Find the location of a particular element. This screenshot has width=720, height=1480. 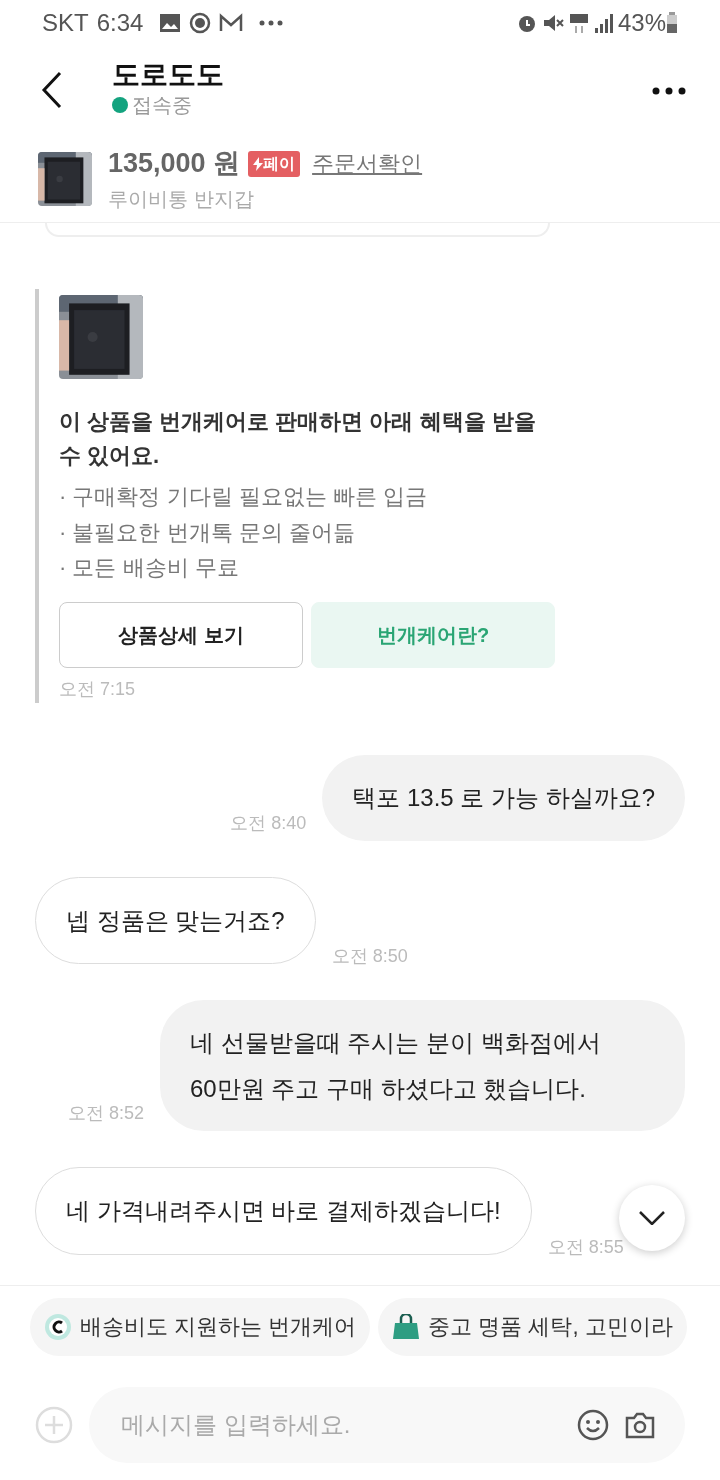

product-name: 루이비통 반지갑 is located at coordinates (181, 199).